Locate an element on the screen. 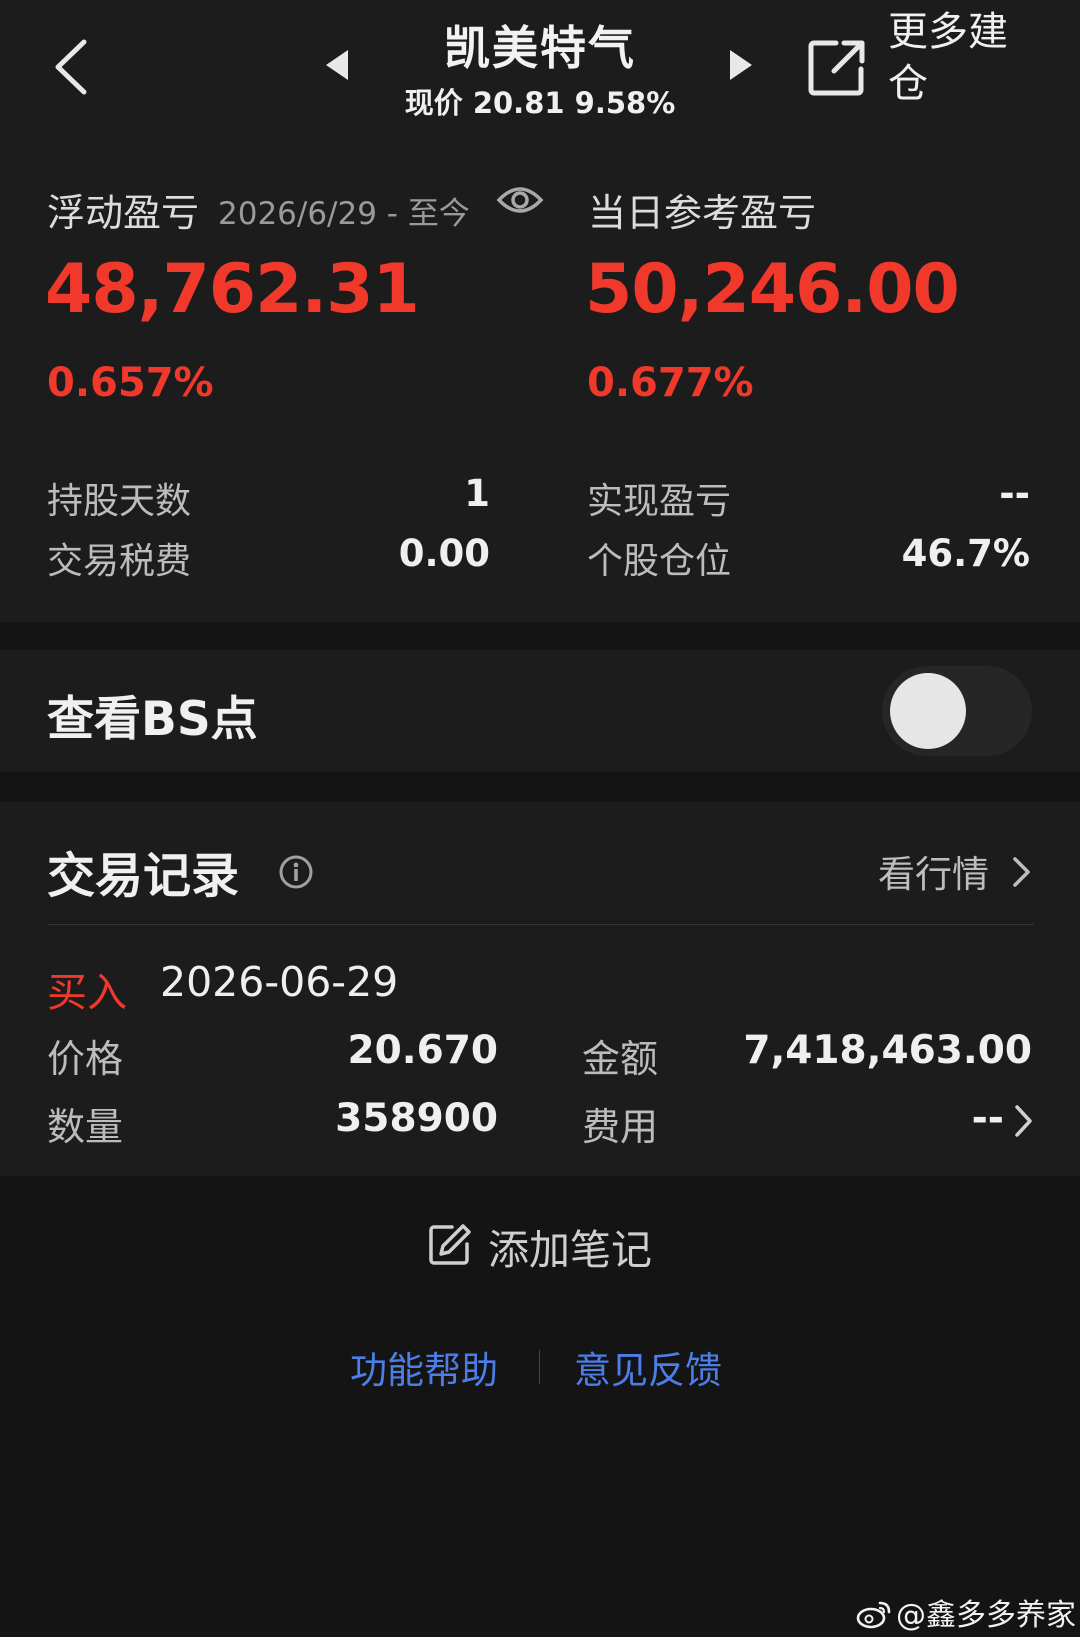  chevron-left-icon is located at coordinates (71, 67).